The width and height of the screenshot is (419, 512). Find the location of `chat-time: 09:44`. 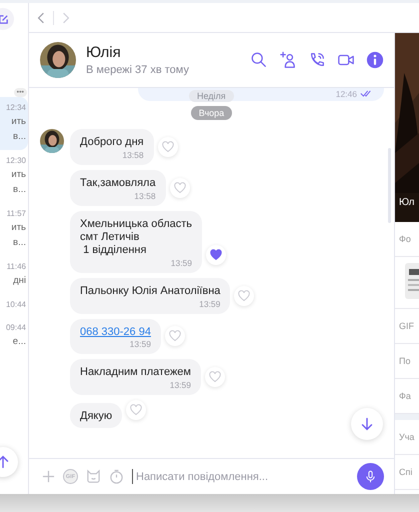

chat-time: 09:44 is located at coordinates (16, 327).